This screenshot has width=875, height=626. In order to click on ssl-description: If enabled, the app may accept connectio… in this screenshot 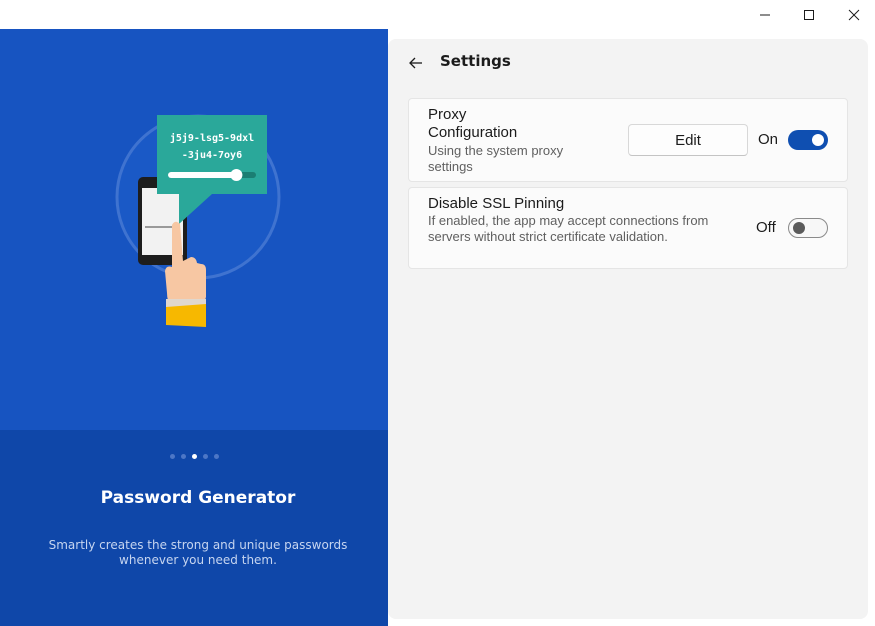, I will do `click(568, 228)`.